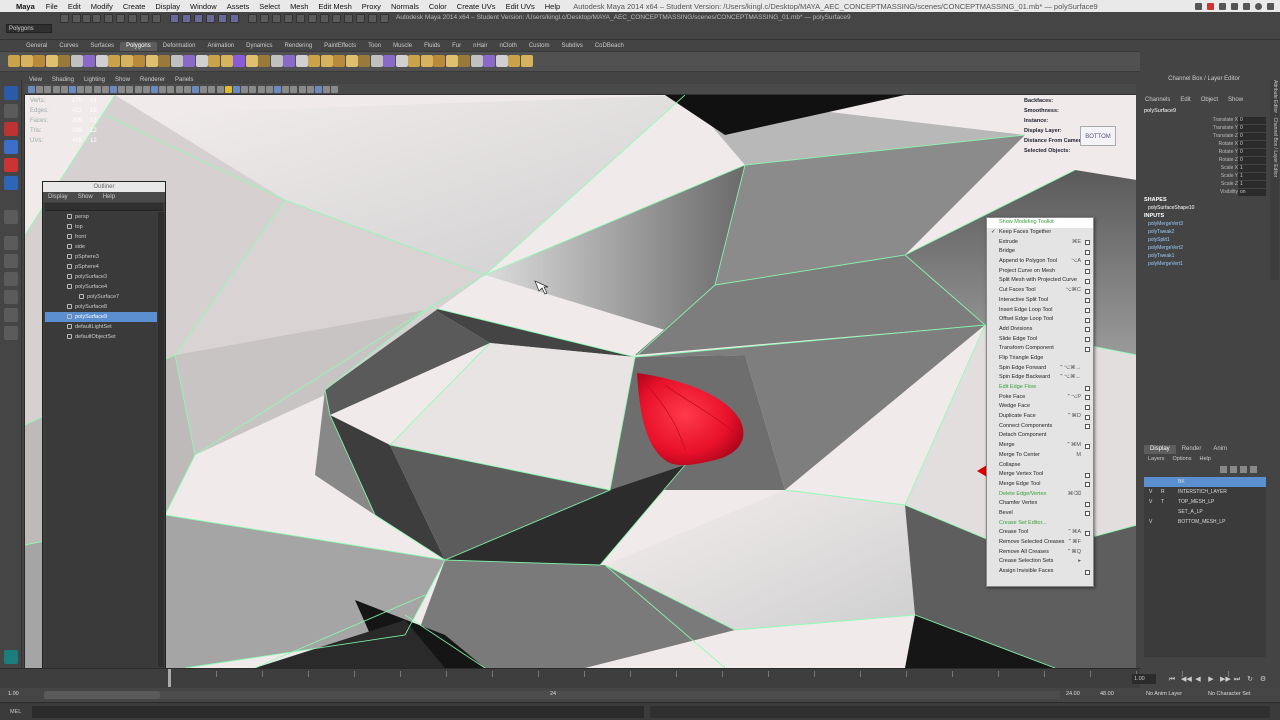 The width and height of the screenshot is (1280, 720). Describe the element at coordinates (1144, 679) in the screenshot. I see `current-frame-field: 1.00` at that location.